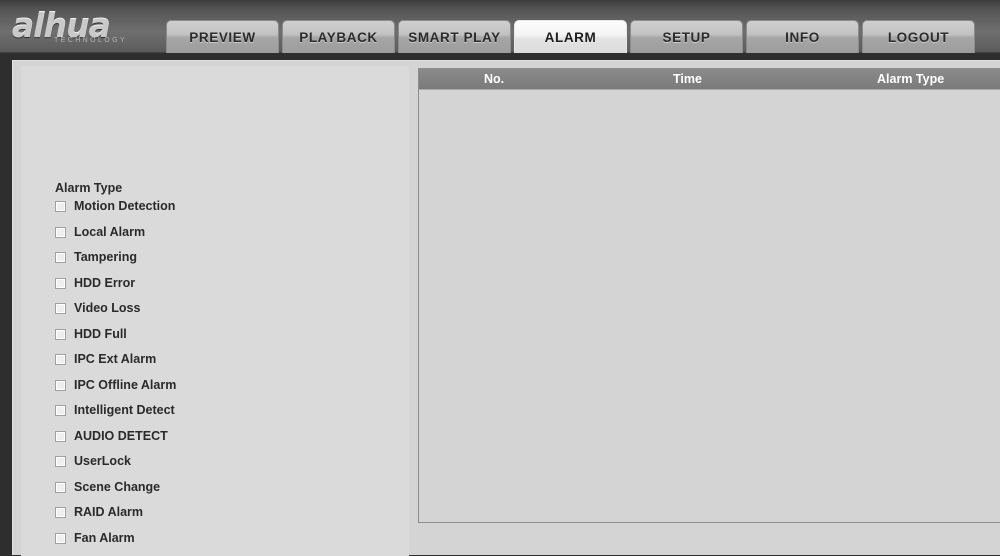 The width and height of the screenshot is (1000, 556). Describe the element at coordinates (687, 79) in the screenshot. I see `column-header-time: Time` at that location.